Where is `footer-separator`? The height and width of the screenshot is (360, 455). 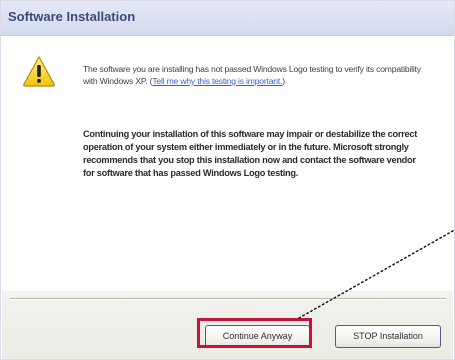 footer-separator is located at coordinates (228, 299).